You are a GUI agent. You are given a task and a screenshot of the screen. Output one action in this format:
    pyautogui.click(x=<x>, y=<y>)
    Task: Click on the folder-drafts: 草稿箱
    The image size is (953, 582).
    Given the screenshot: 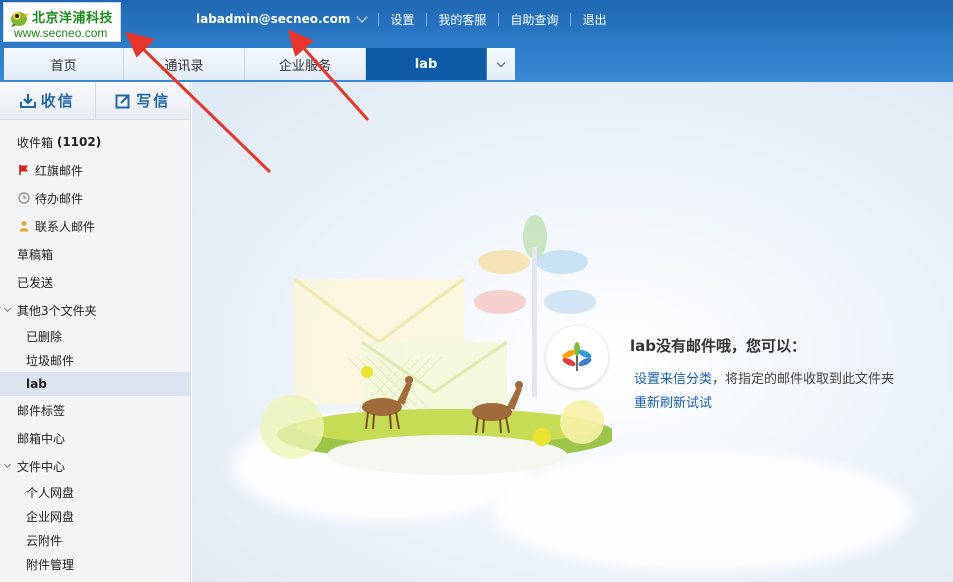 What is the action you would take?
    pyautogui.click(x=95, y=254)
    